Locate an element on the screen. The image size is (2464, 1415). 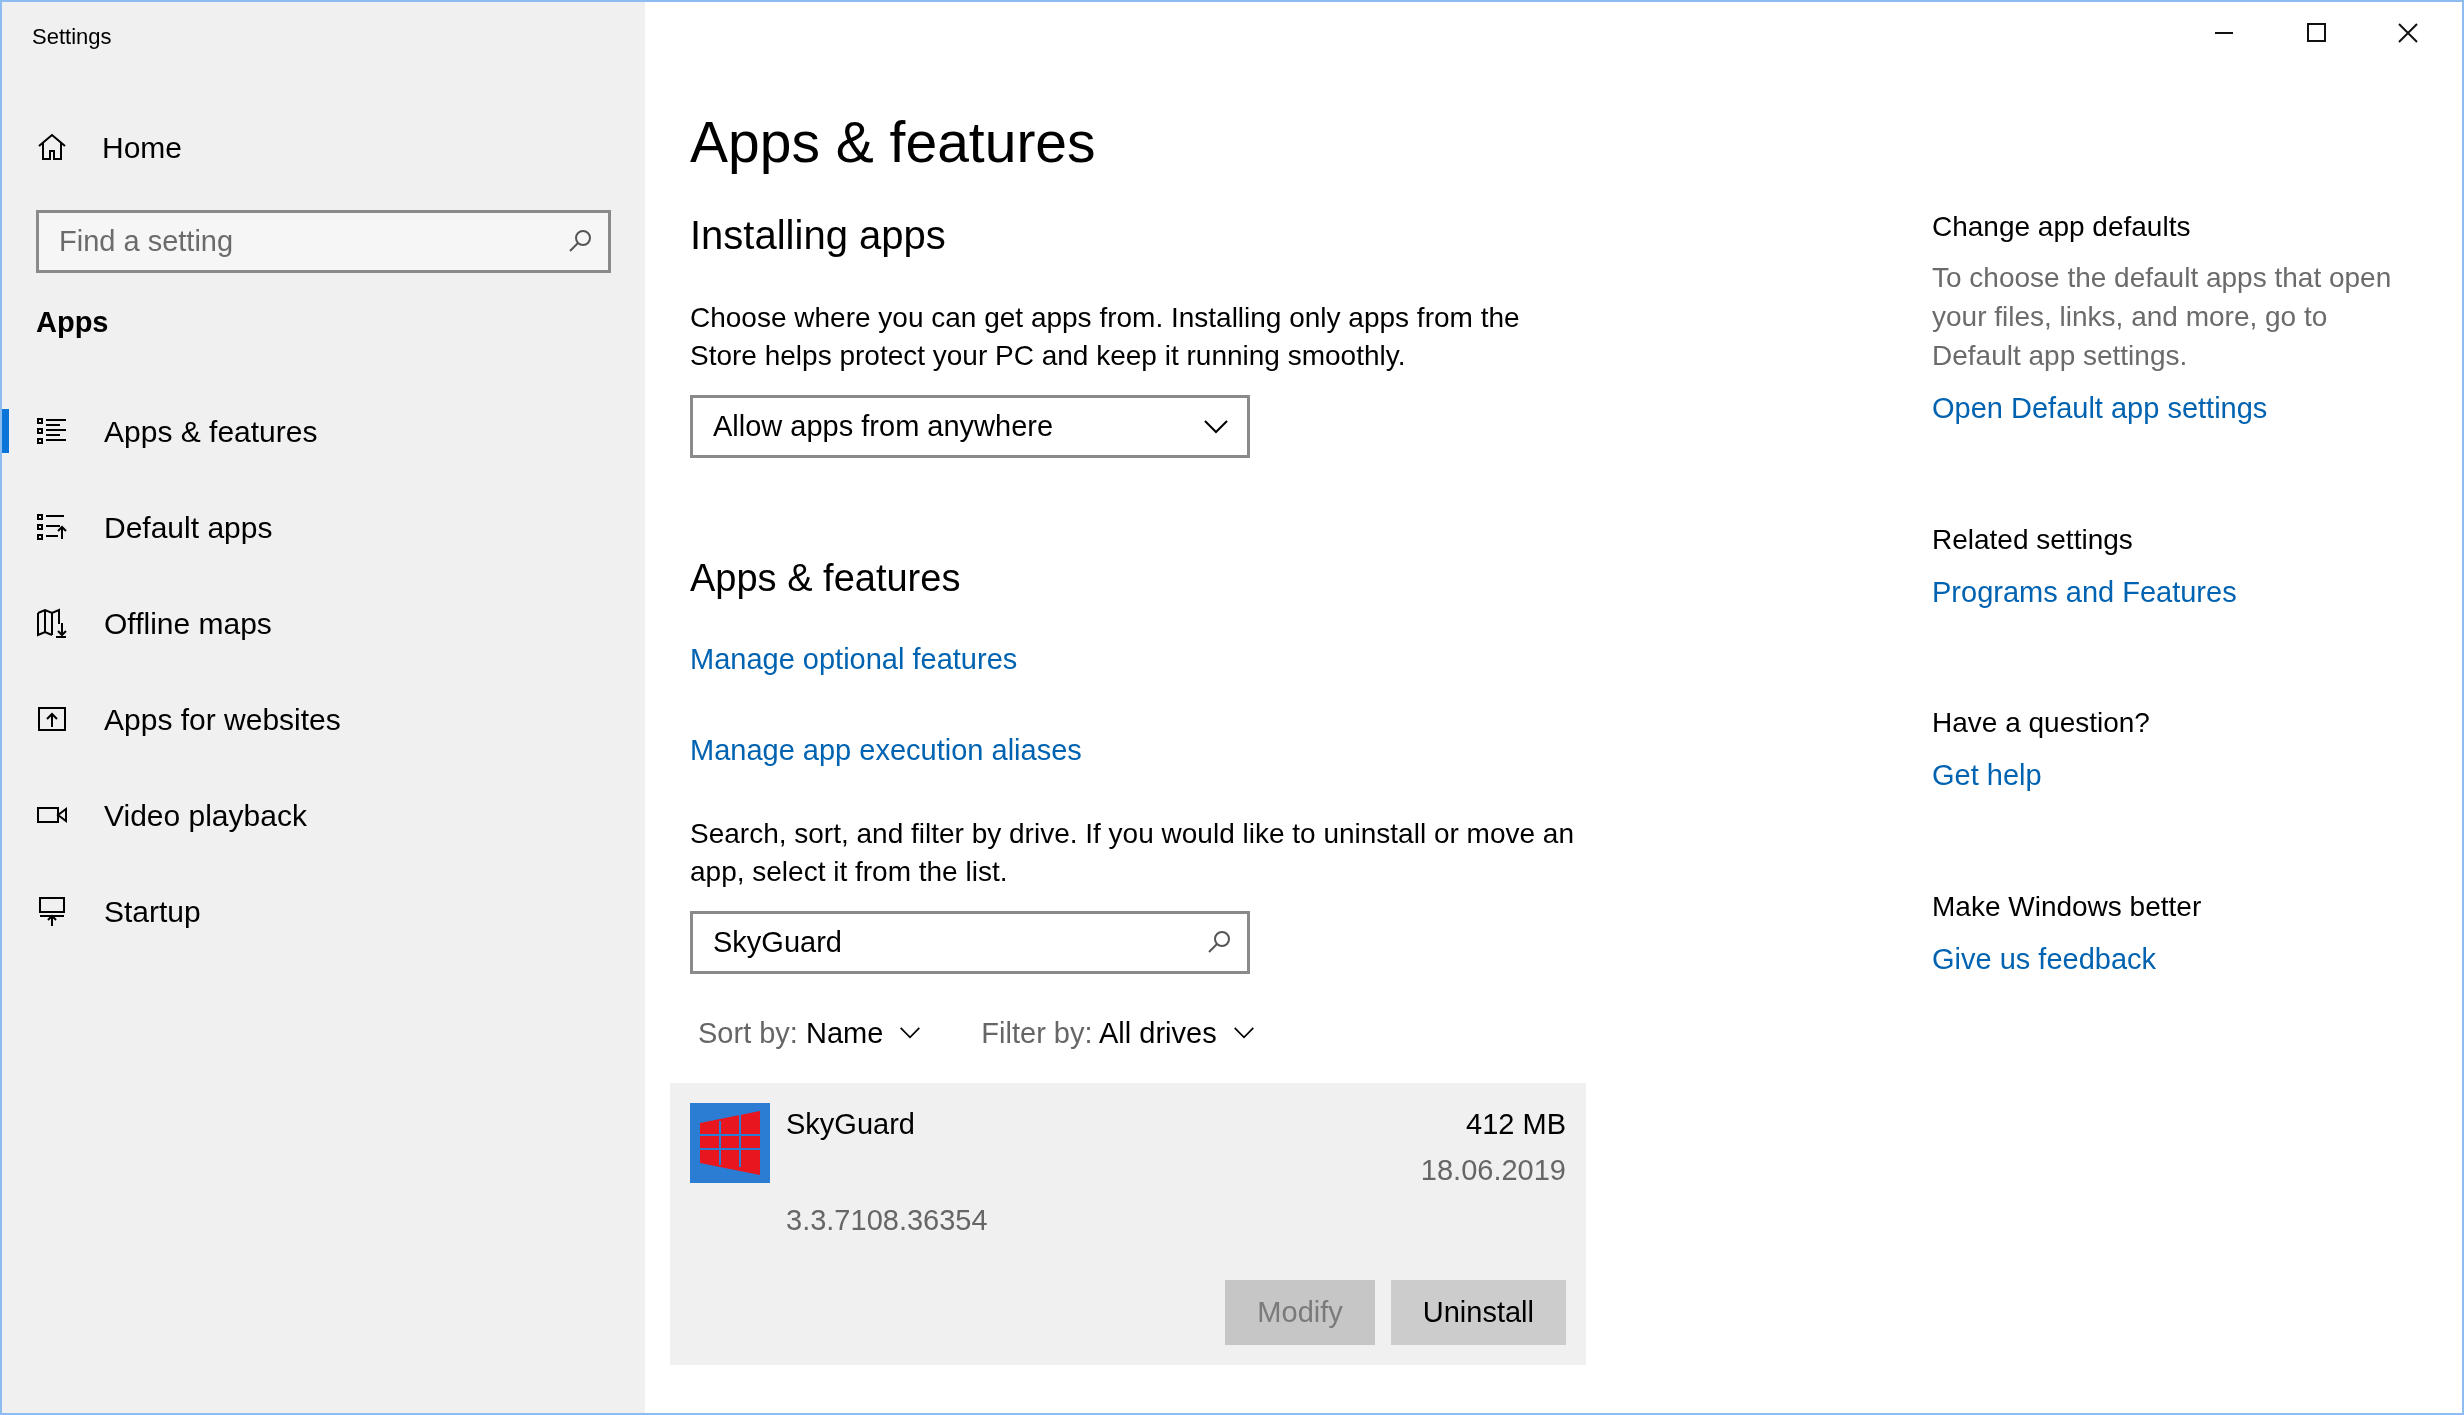
related-heading: Change app defaults is located at coordinates (2062, 227).